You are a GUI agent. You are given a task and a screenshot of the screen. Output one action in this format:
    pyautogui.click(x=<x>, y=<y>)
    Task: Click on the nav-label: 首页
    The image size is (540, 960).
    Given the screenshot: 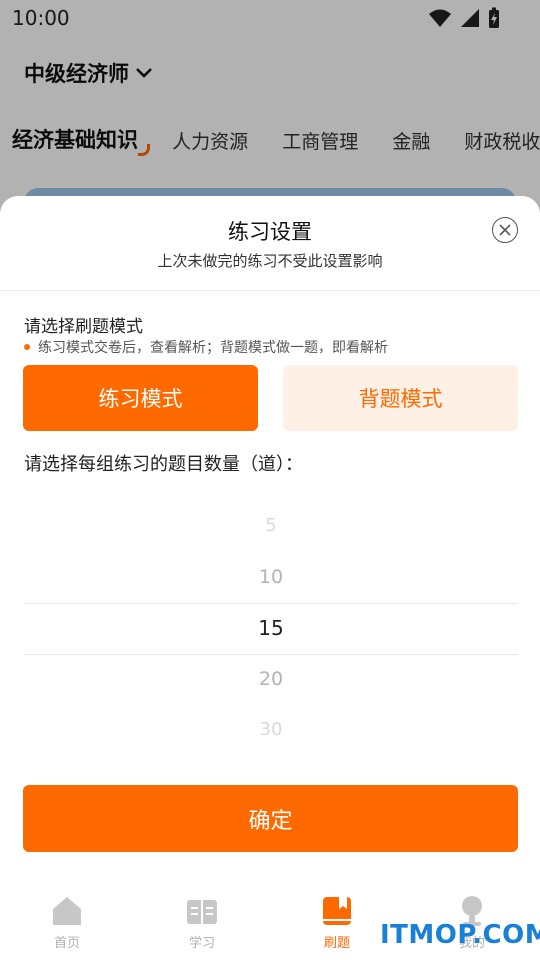 What is the action you would take?
    pyautogui.click(x=66, y=943)
    